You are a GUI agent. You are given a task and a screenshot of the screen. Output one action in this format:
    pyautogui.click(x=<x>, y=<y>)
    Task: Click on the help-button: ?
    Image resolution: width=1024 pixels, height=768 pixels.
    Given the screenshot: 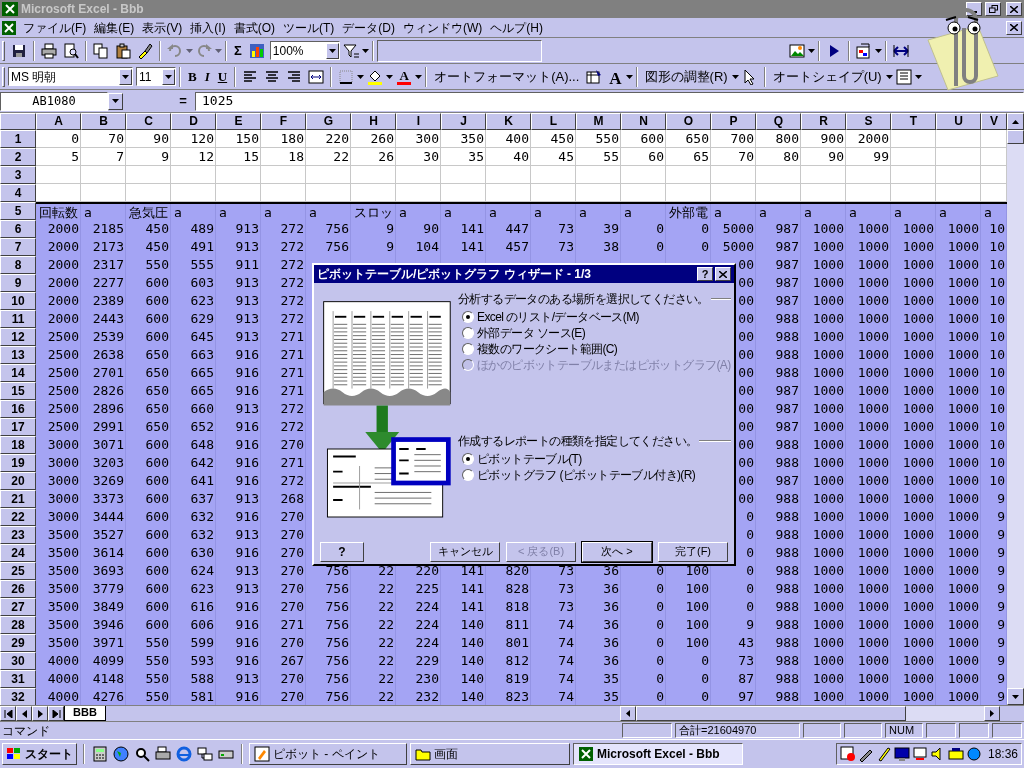 What is the action you would take?
    pyautogui.click(x=342, y=551)
    